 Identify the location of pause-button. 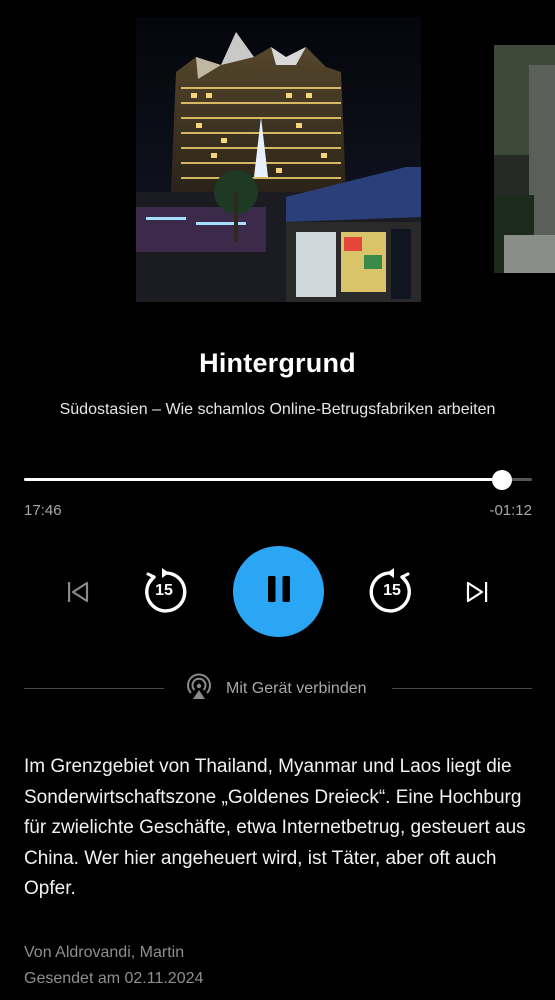
(278, 591).